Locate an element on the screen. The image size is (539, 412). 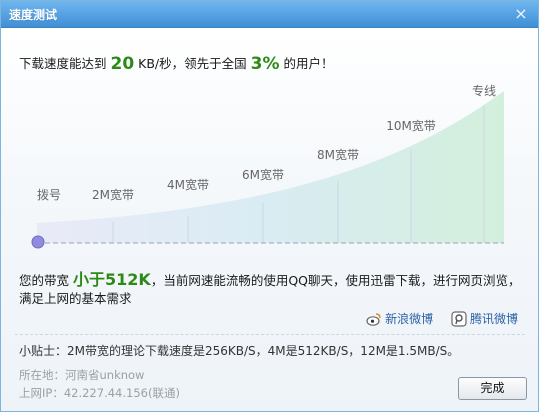
location-text: 所在地：河南省unknow is located at coordinates (82, 375).